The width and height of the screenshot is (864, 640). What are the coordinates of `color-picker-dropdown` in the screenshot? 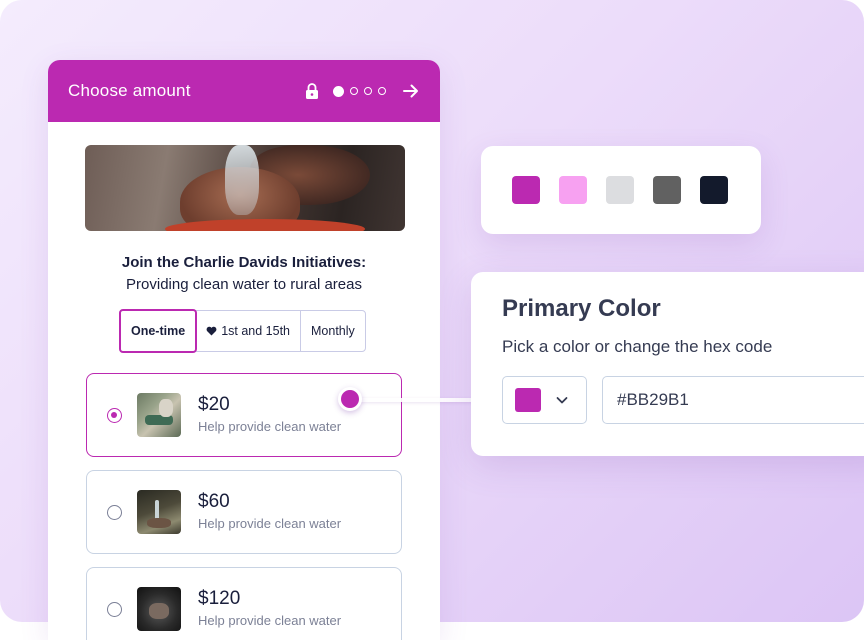 It's located at (544, 400).